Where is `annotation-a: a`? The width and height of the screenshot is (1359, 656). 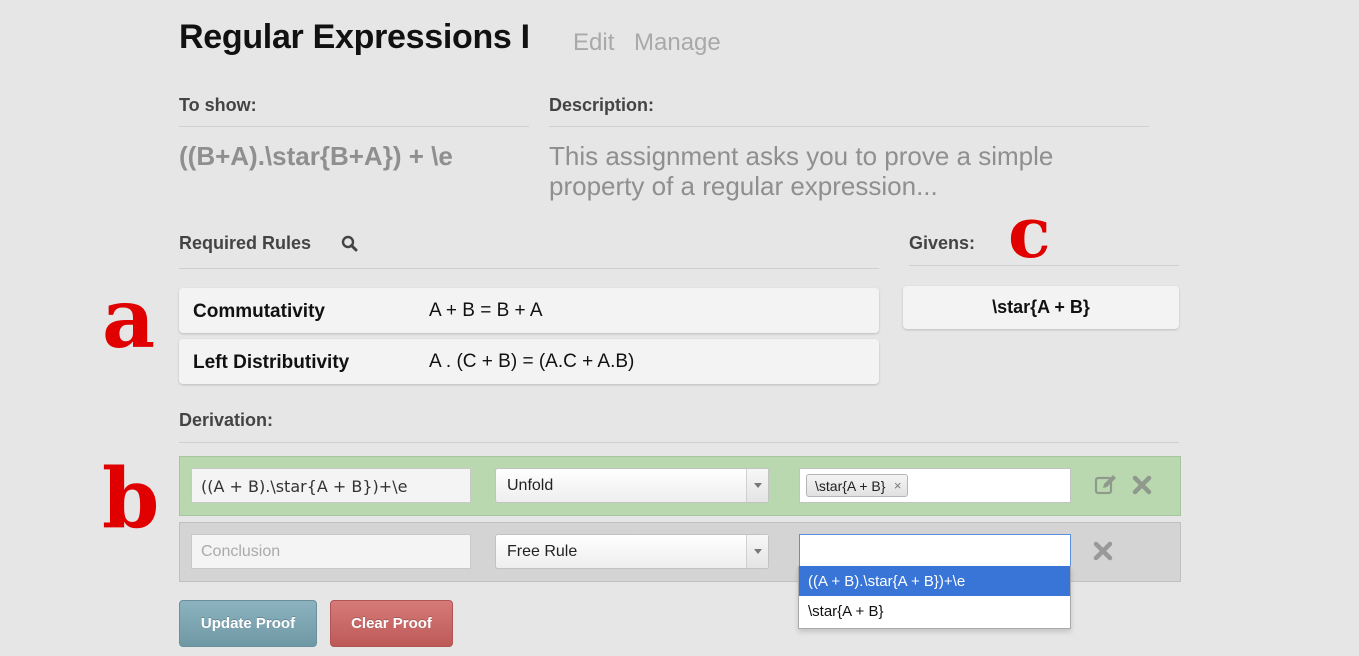
annotation-a: a is located at coordinates (129, 319).